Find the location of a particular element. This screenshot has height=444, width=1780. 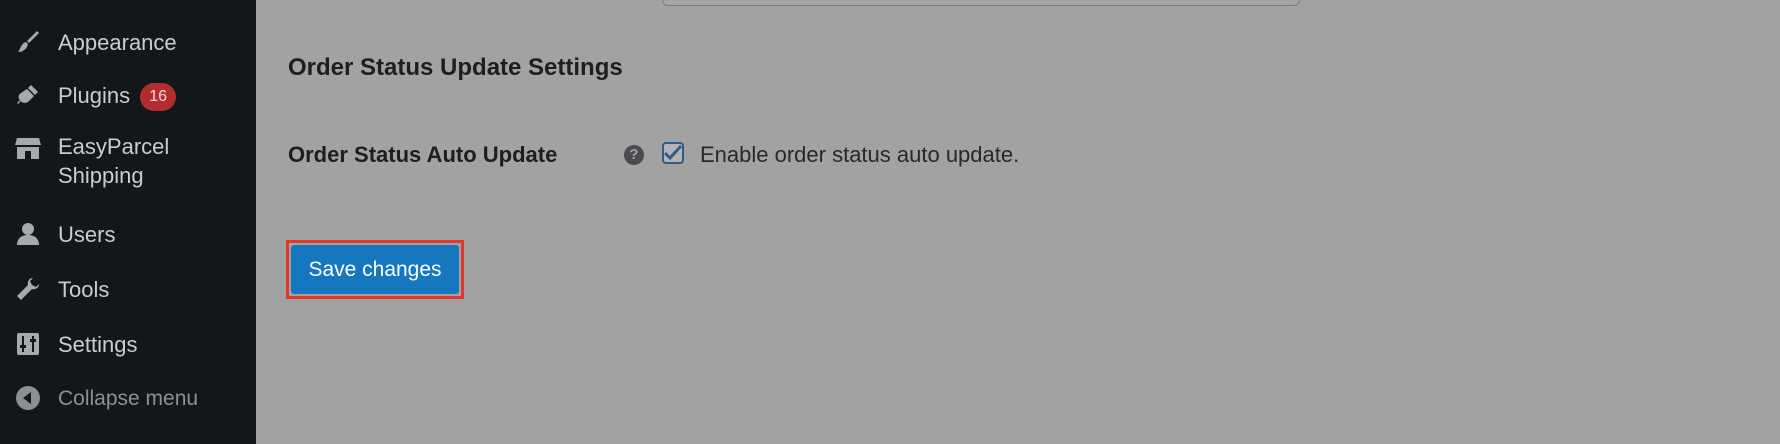

sidebar-item-users: Users is located at coordinates (128, 236).